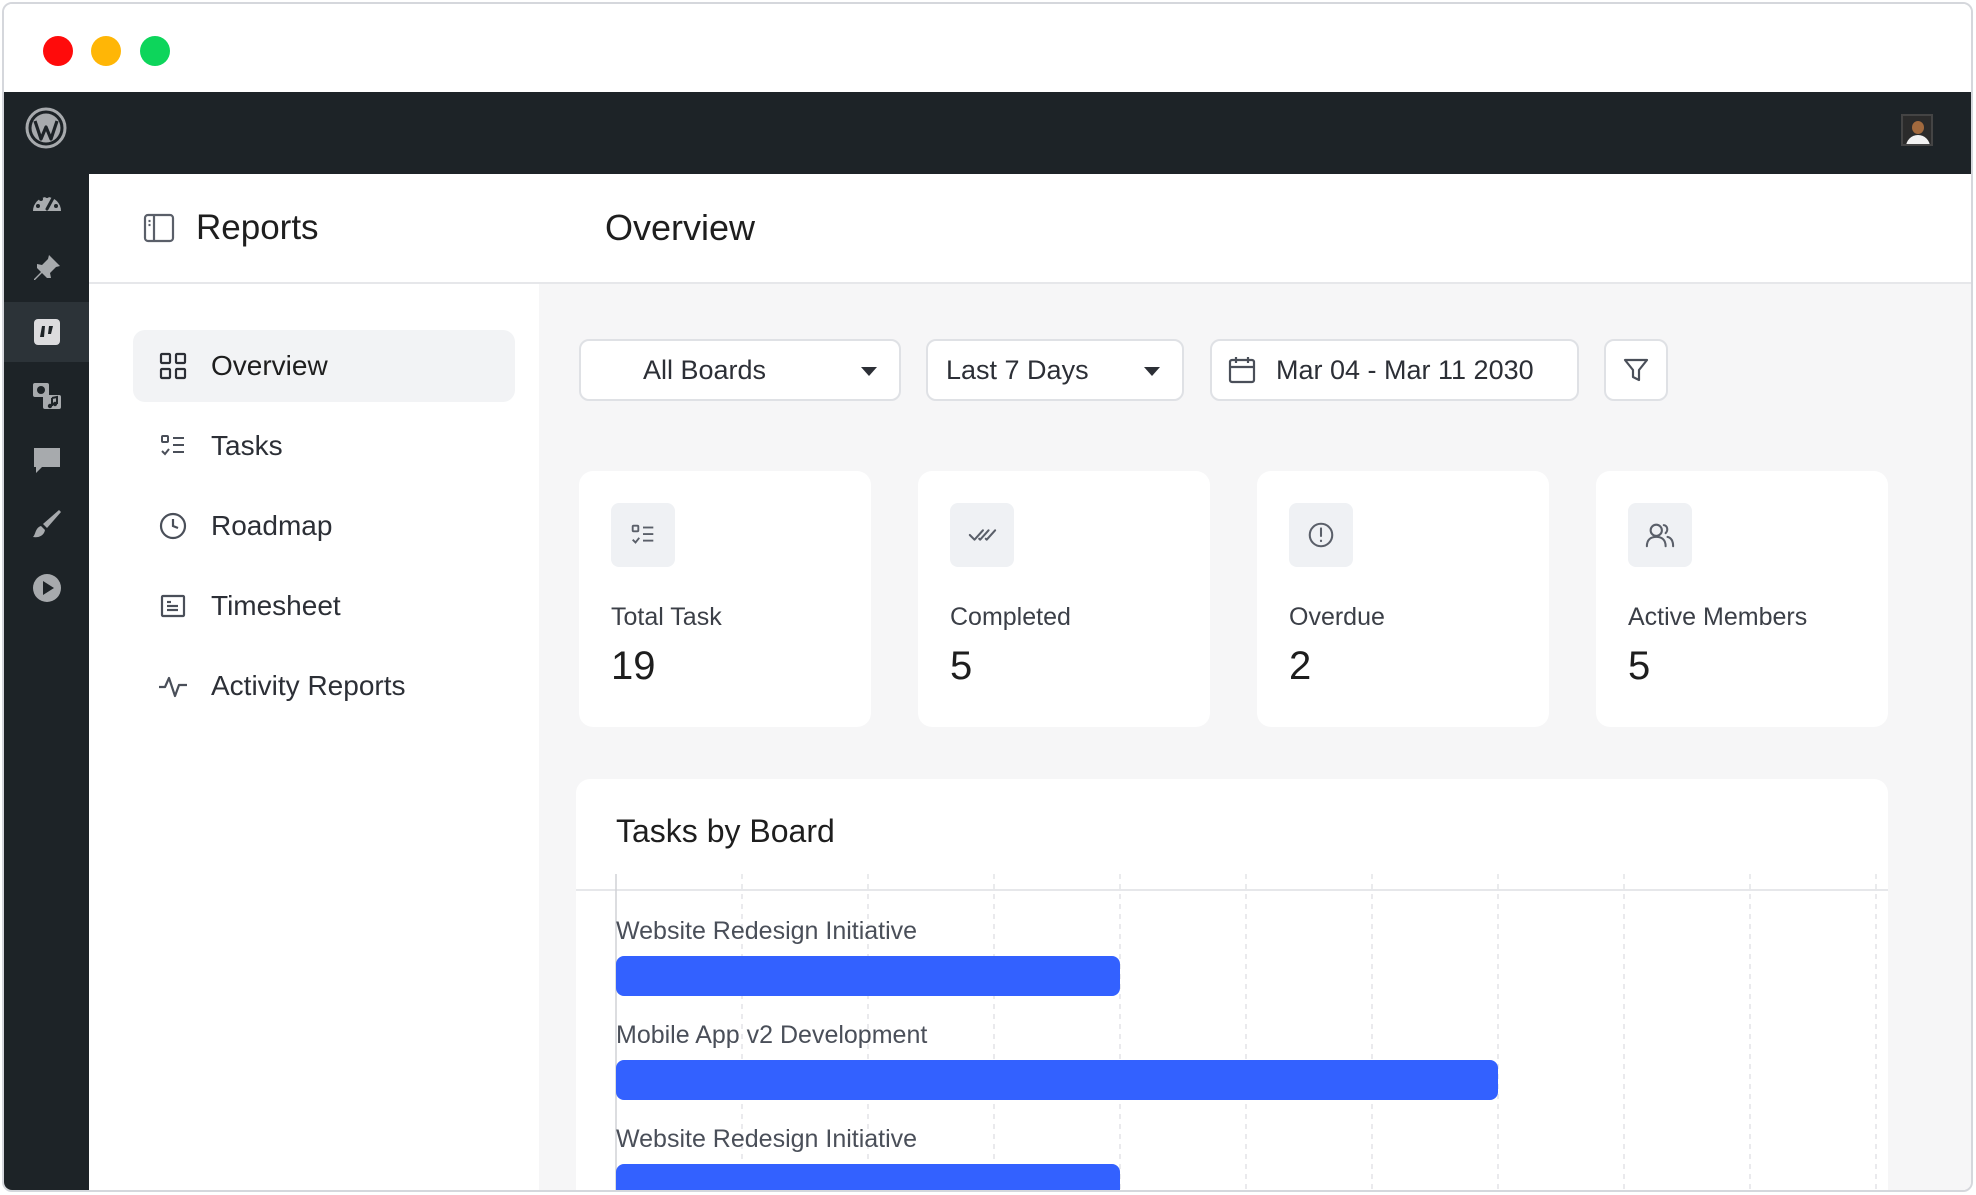  I want to click on chart-title: Tasks by Board, so click(725, 831).